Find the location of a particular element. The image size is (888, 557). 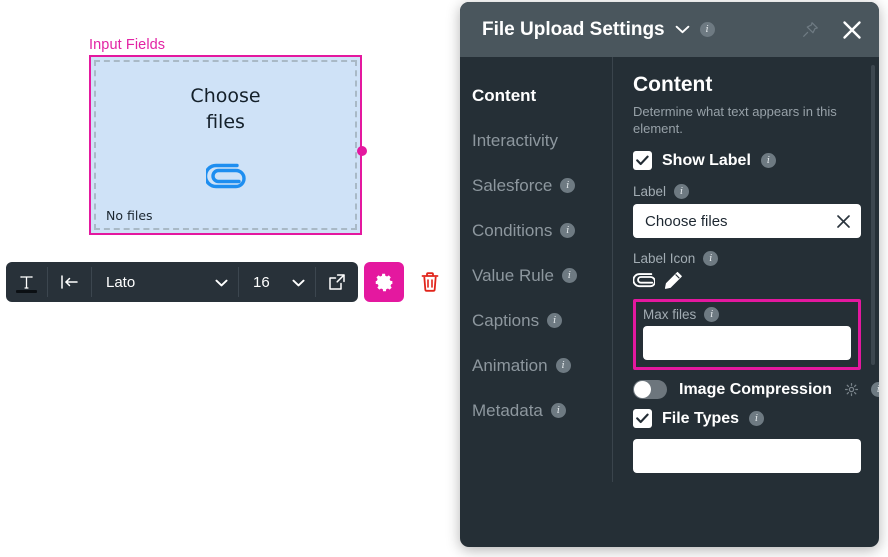

element-label-line2: files is located at coordinates (225, 122).